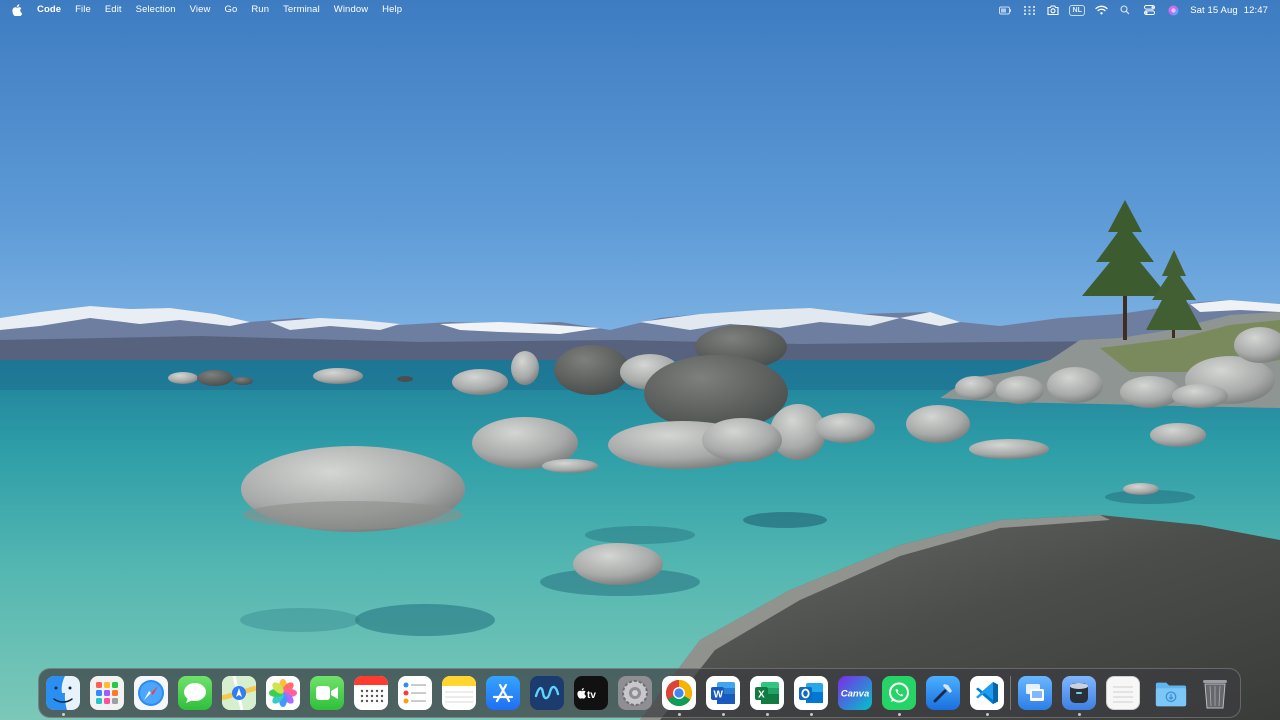  Describe the element at coordinates (156, 10) in the screenshot. I see `menu-selection: Selection` at that location.